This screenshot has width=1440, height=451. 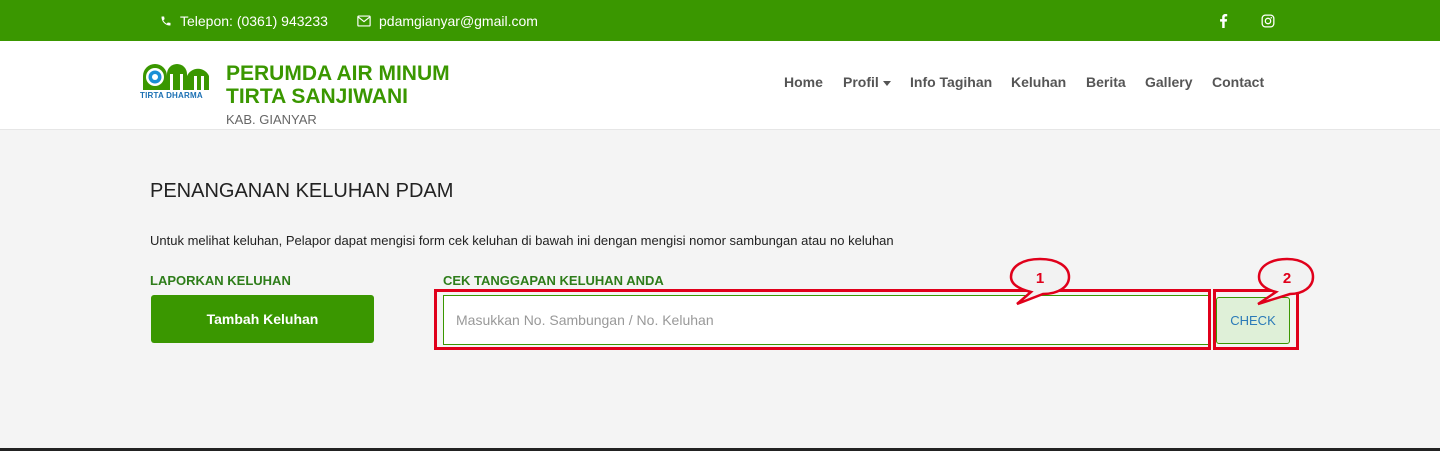 I want to click on brand-subtitle: KAB. GIANYAR, so click(x=271, y=119).